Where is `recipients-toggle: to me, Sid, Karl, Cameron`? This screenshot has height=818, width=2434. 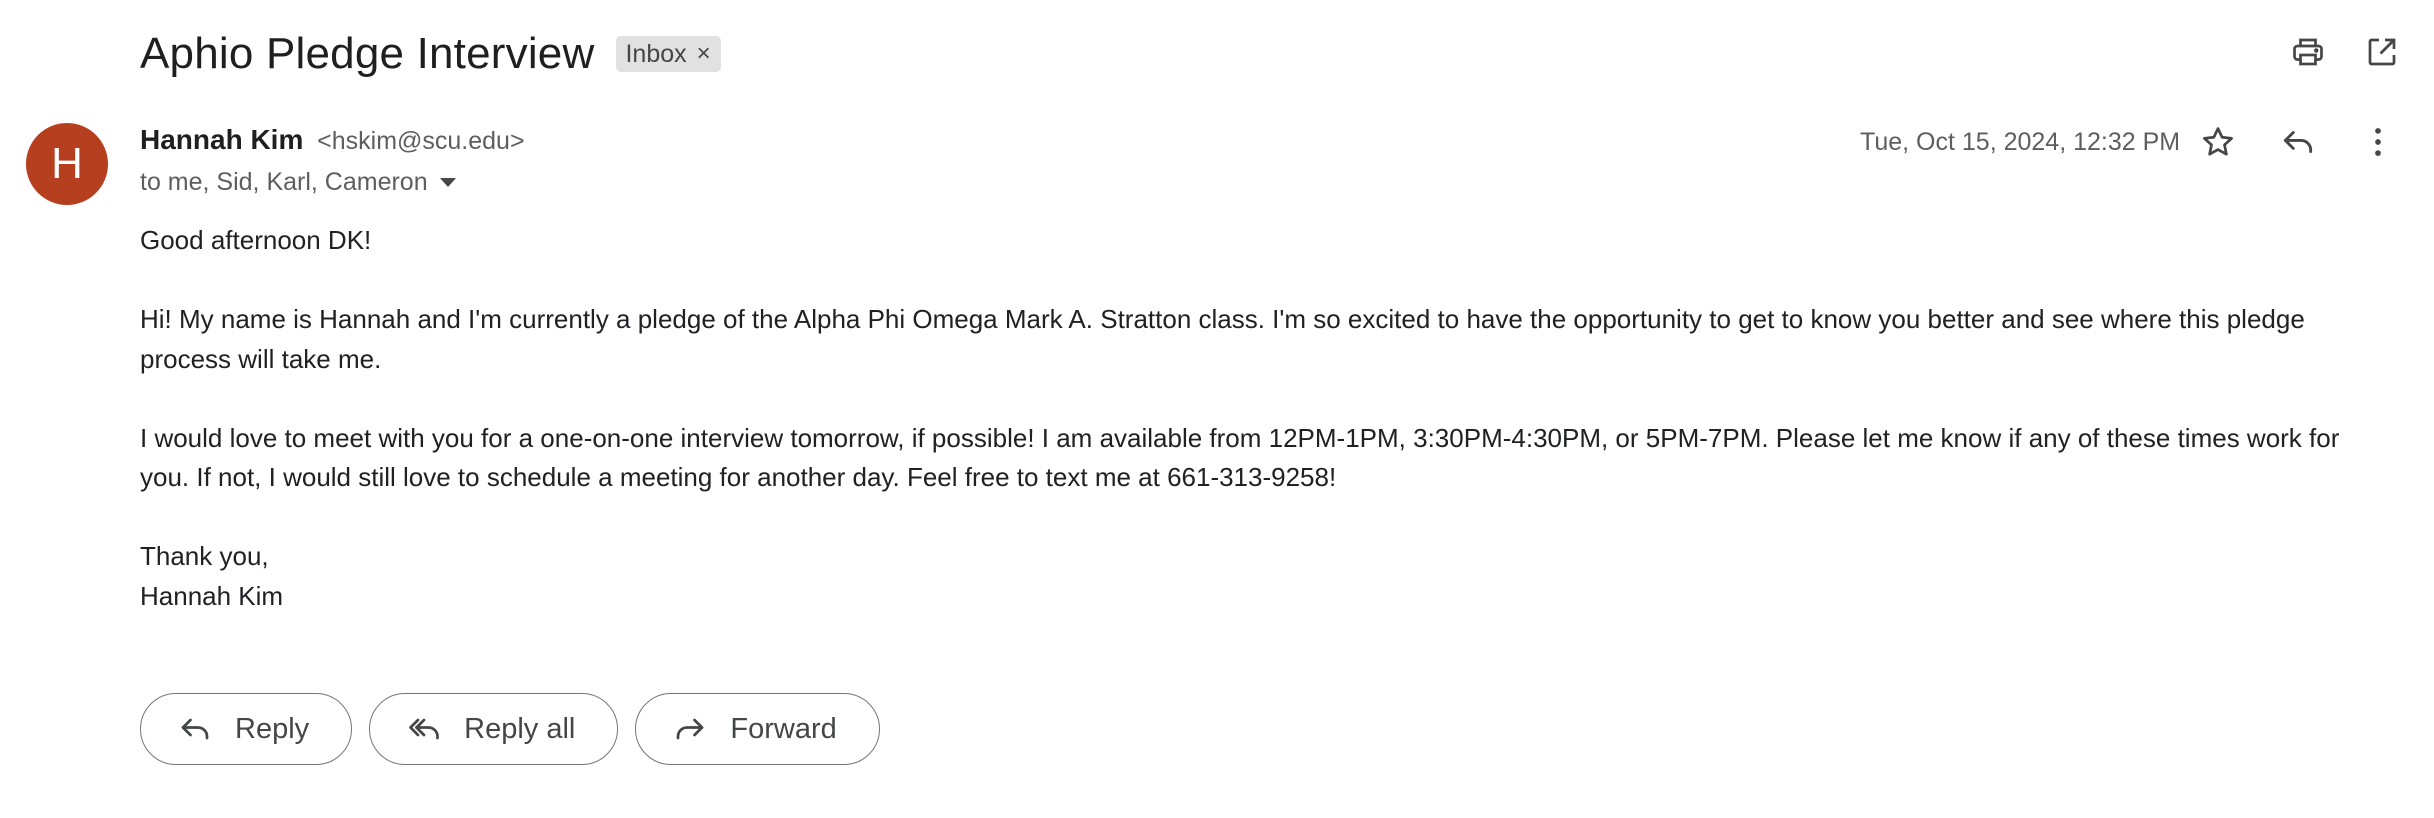 recipients-toggle: to me, Sid, Karl, Cameron is located at coordinates (298, 182).